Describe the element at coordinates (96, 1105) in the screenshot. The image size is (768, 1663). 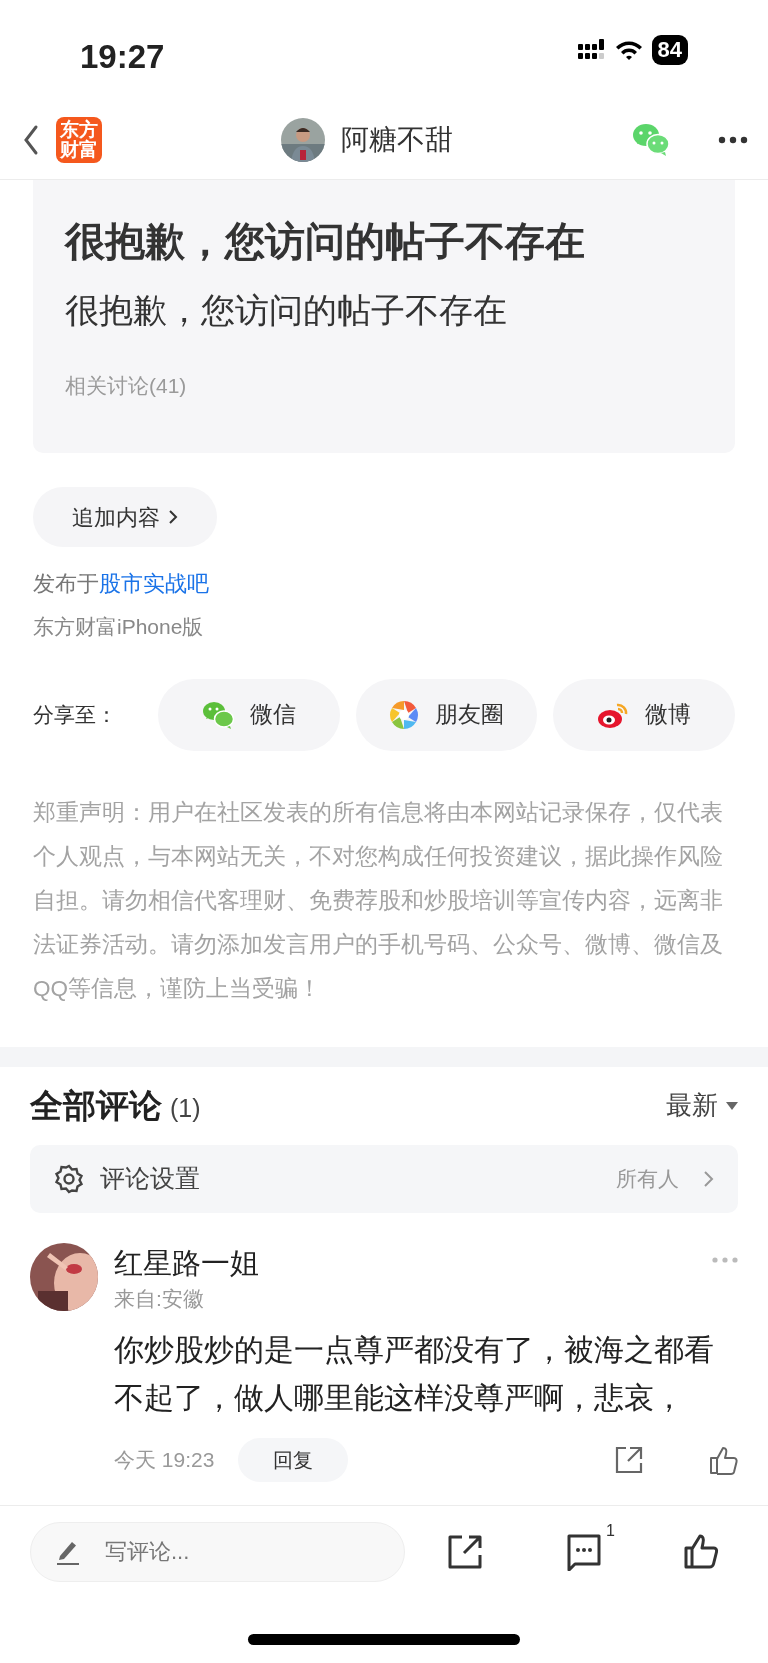
I see `comments-title: 全部评论` at that location.